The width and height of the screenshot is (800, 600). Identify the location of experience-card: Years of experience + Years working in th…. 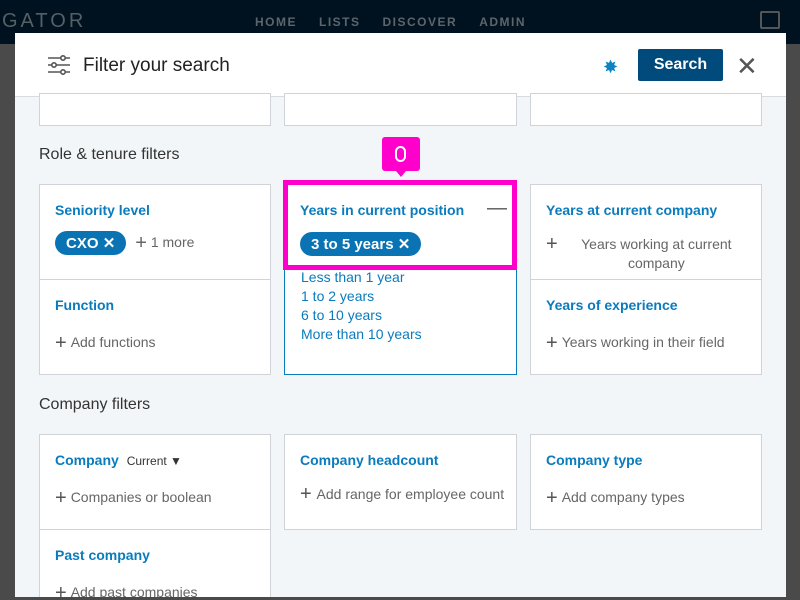
(646, 327).